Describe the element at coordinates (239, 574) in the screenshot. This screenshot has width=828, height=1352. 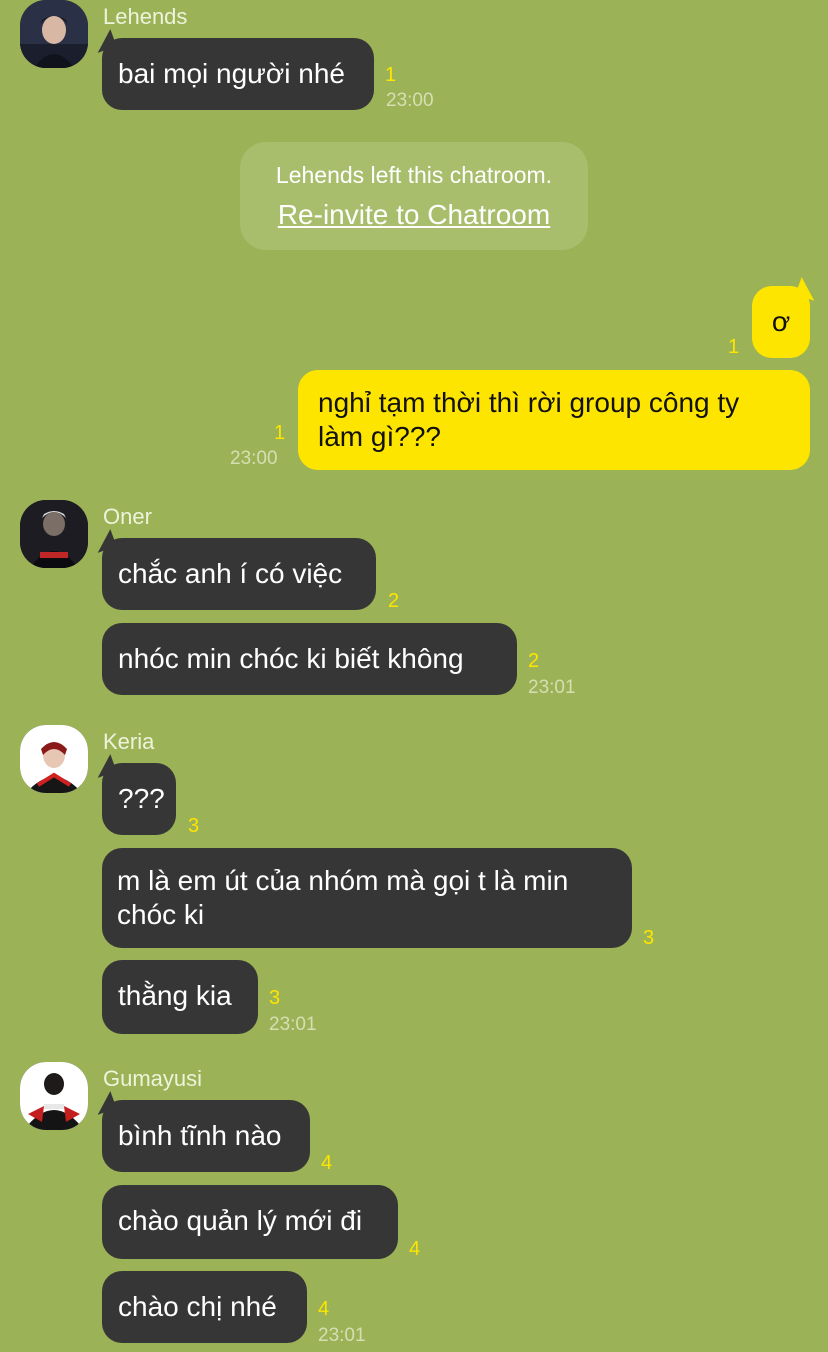
I see `message-bubble: chắc anh í có việc` at that location.